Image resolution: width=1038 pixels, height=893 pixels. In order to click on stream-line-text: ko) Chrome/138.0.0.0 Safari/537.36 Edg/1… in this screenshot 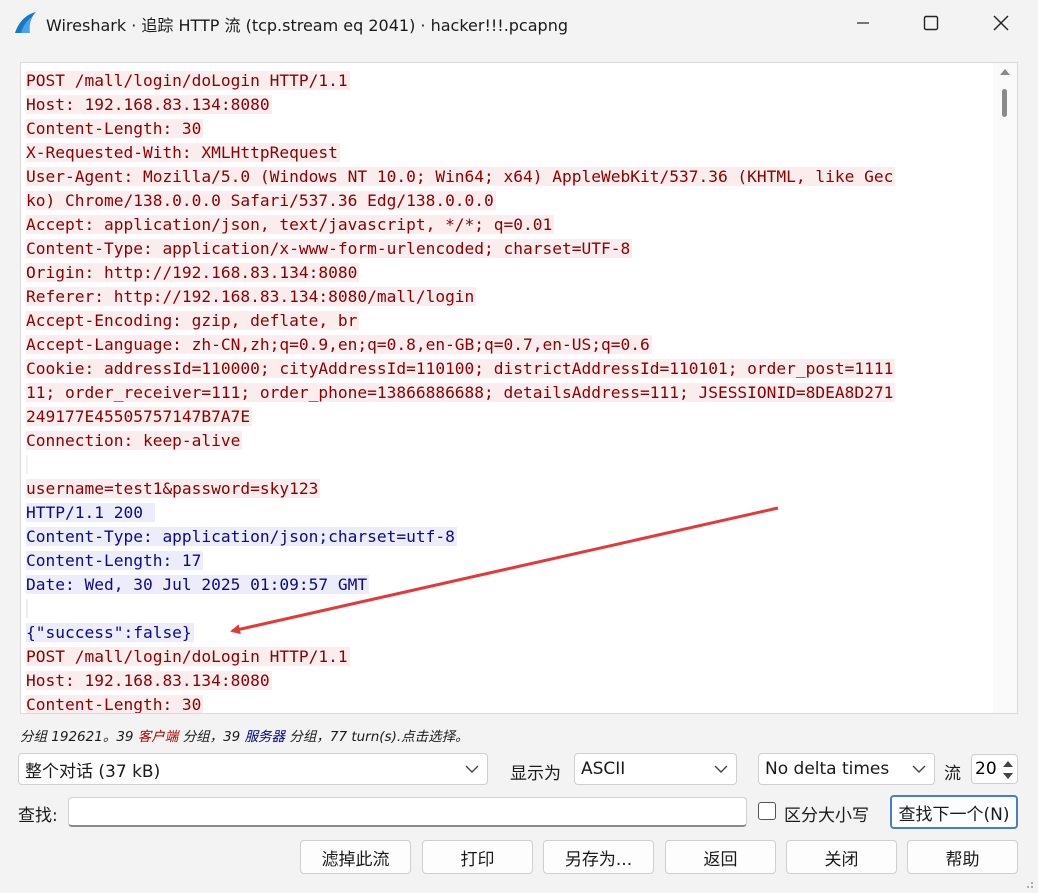, I will do `click(261, 200)`.